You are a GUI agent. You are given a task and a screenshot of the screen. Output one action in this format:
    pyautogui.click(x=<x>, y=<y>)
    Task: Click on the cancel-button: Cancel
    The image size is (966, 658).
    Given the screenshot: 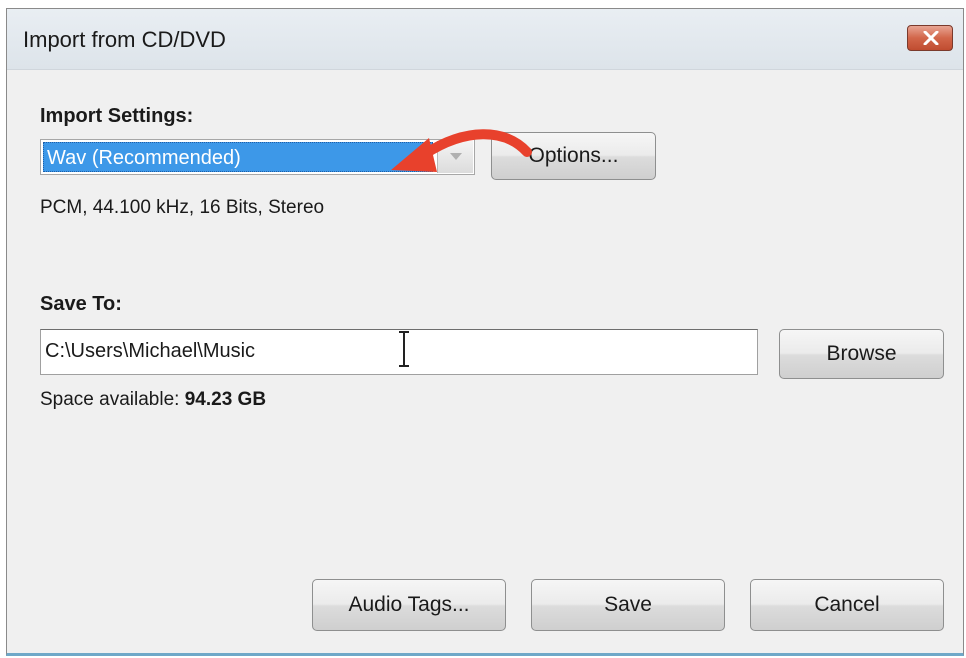 What is the action you would take?
    pyautogui.click(x=847, y=605)
    